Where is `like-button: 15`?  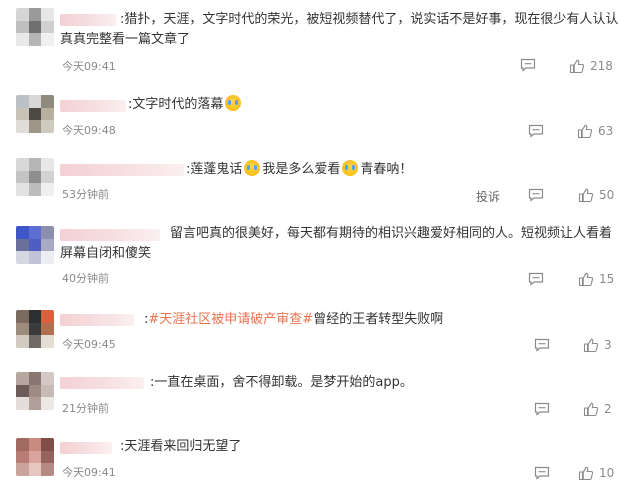
like-button: 15 is located at coordinates (596, 279).